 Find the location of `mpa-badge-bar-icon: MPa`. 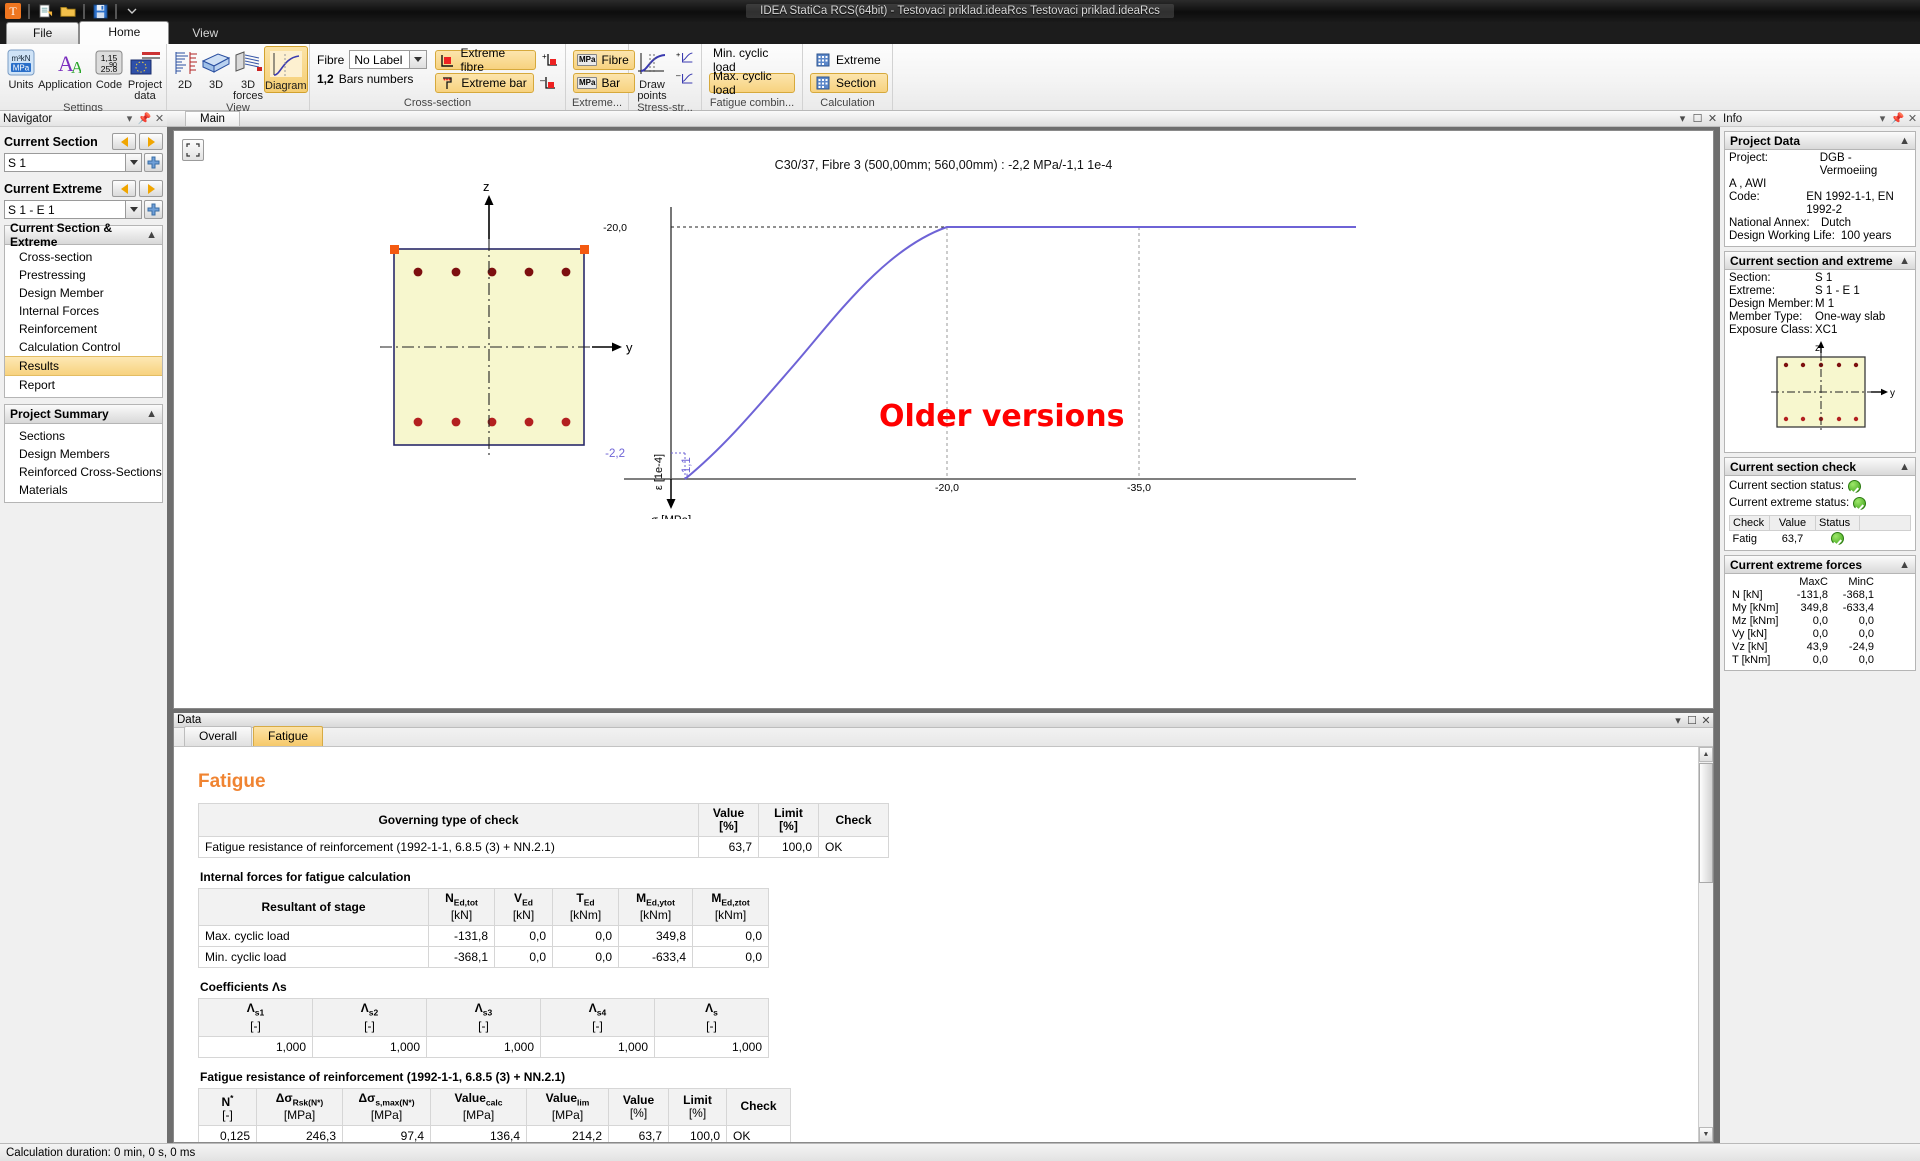

mpa-badge-bar-icon: MPa is located at coordinates (587, 83).